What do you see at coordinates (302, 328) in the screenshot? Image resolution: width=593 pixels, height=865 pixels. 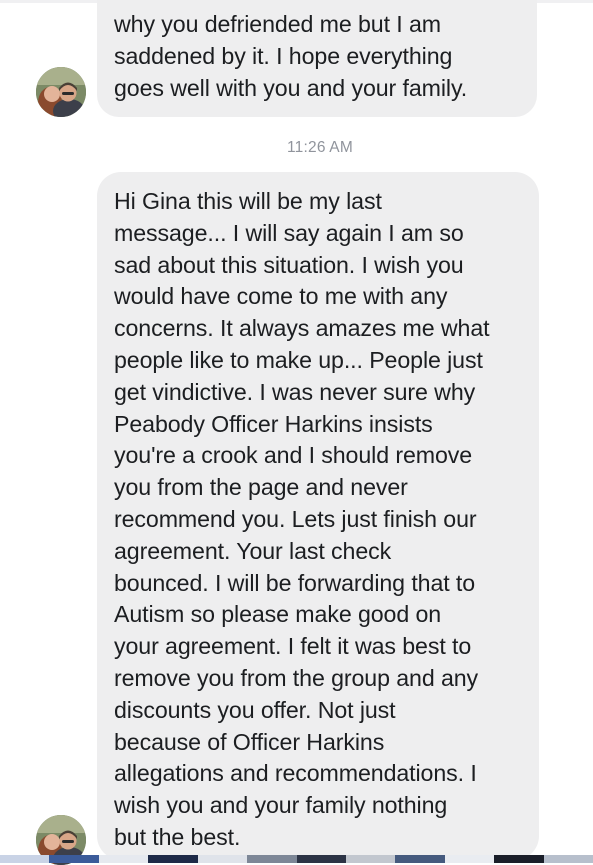 I see `message-text-line: concerns. It always amazes me what` at bounding box center [302, 328].